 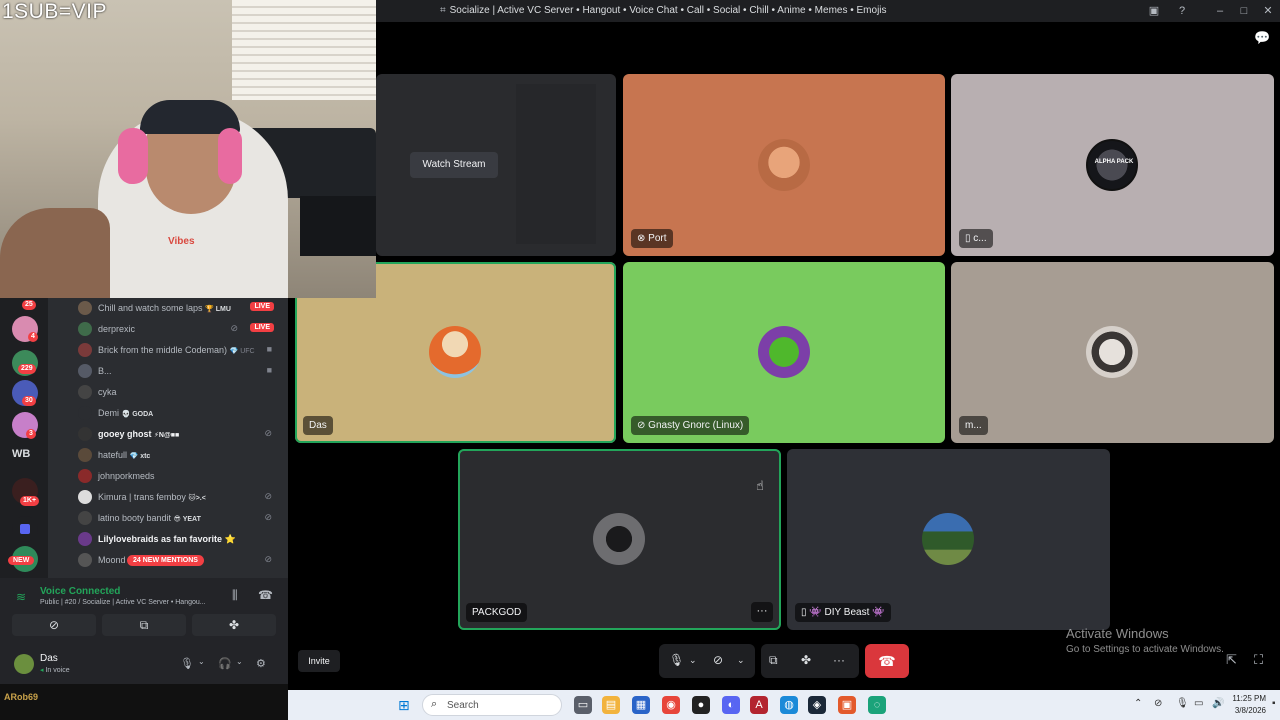 What do you see at coordinates (338, 226) in the screenshot?
I see `table` at bounding box center [338, 226].